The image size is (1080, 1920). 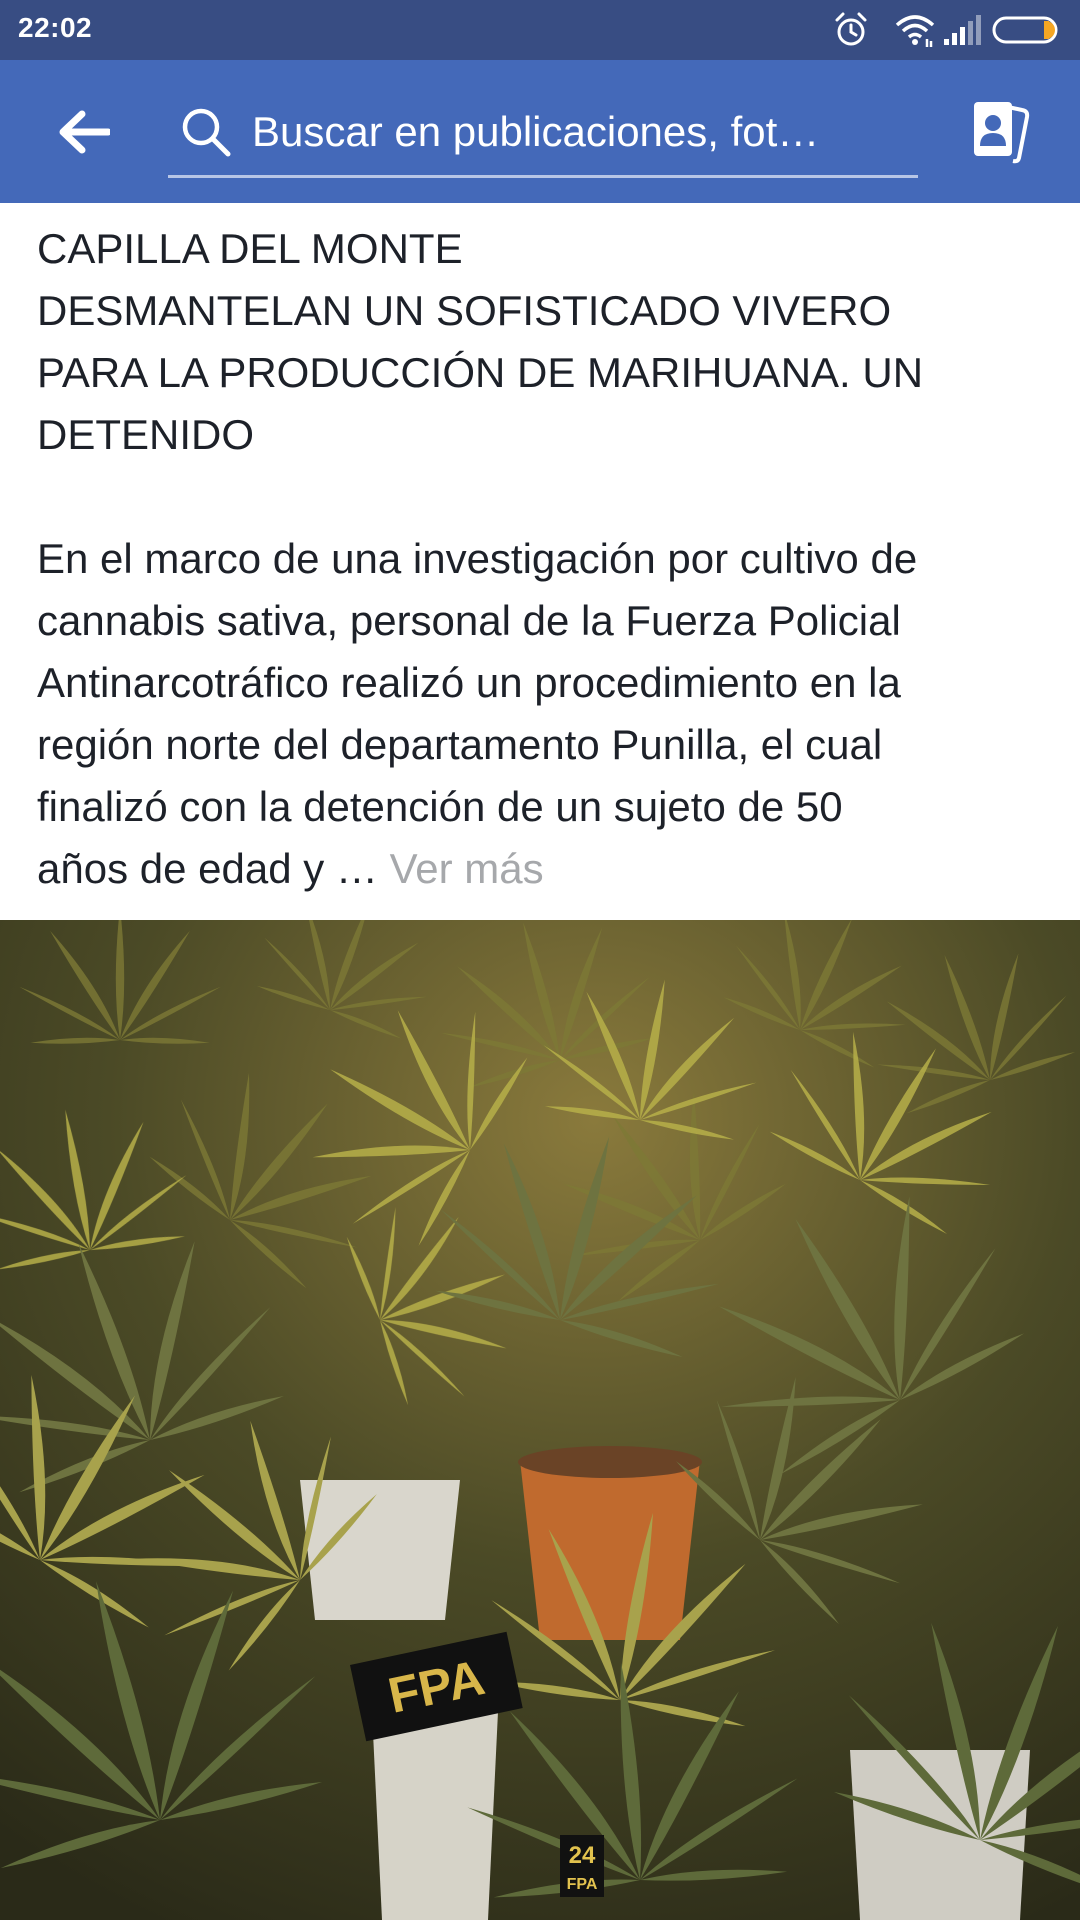 What do you see at coordinates (547, 497) in the screenshot?
I see `post-spacer` at bounding box center [547, 497].